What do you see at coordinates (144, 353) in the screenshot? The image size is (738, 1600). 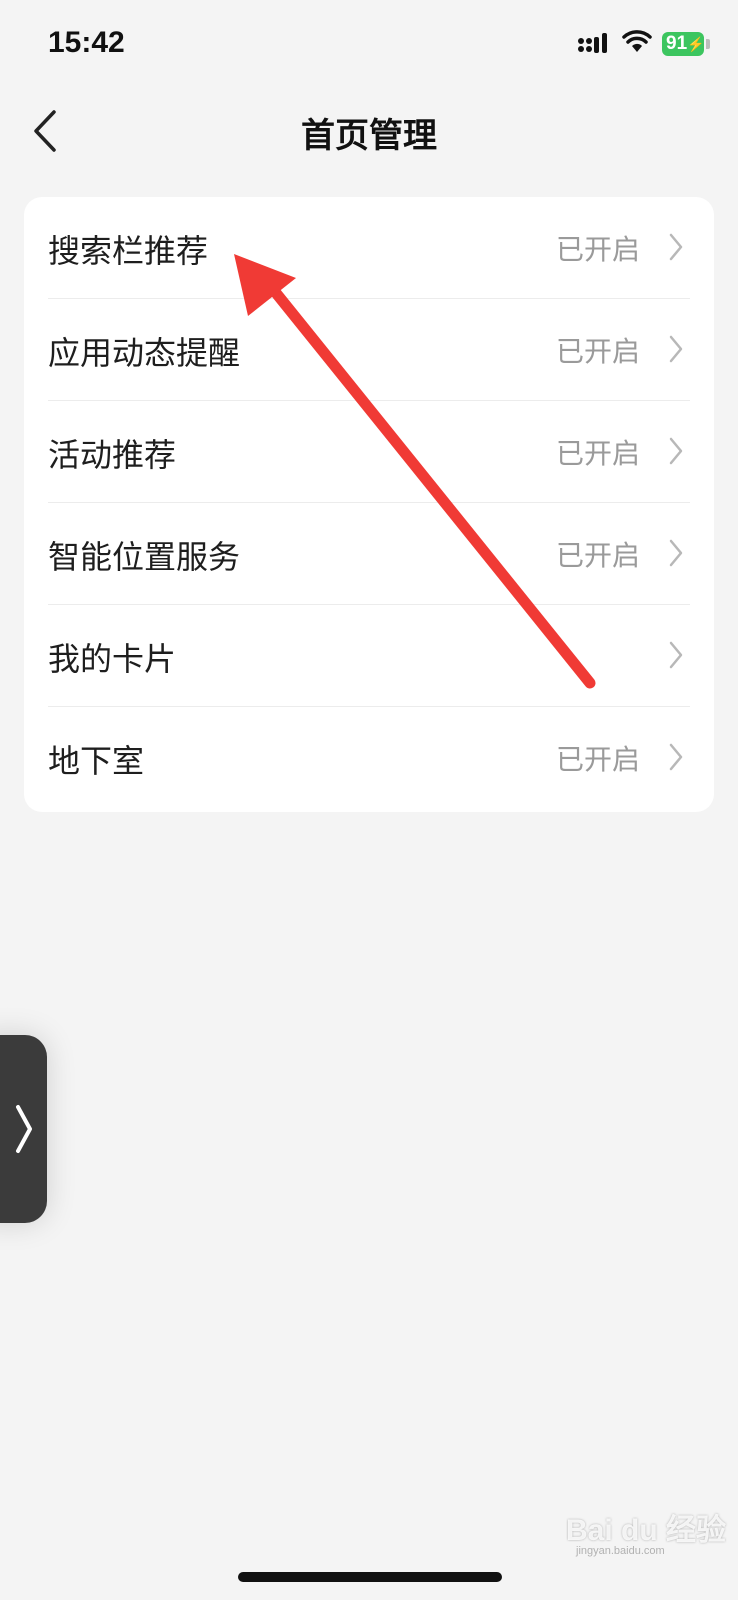 I see `setting-label: 应用动态提醒` at bounding box center [144, 353].